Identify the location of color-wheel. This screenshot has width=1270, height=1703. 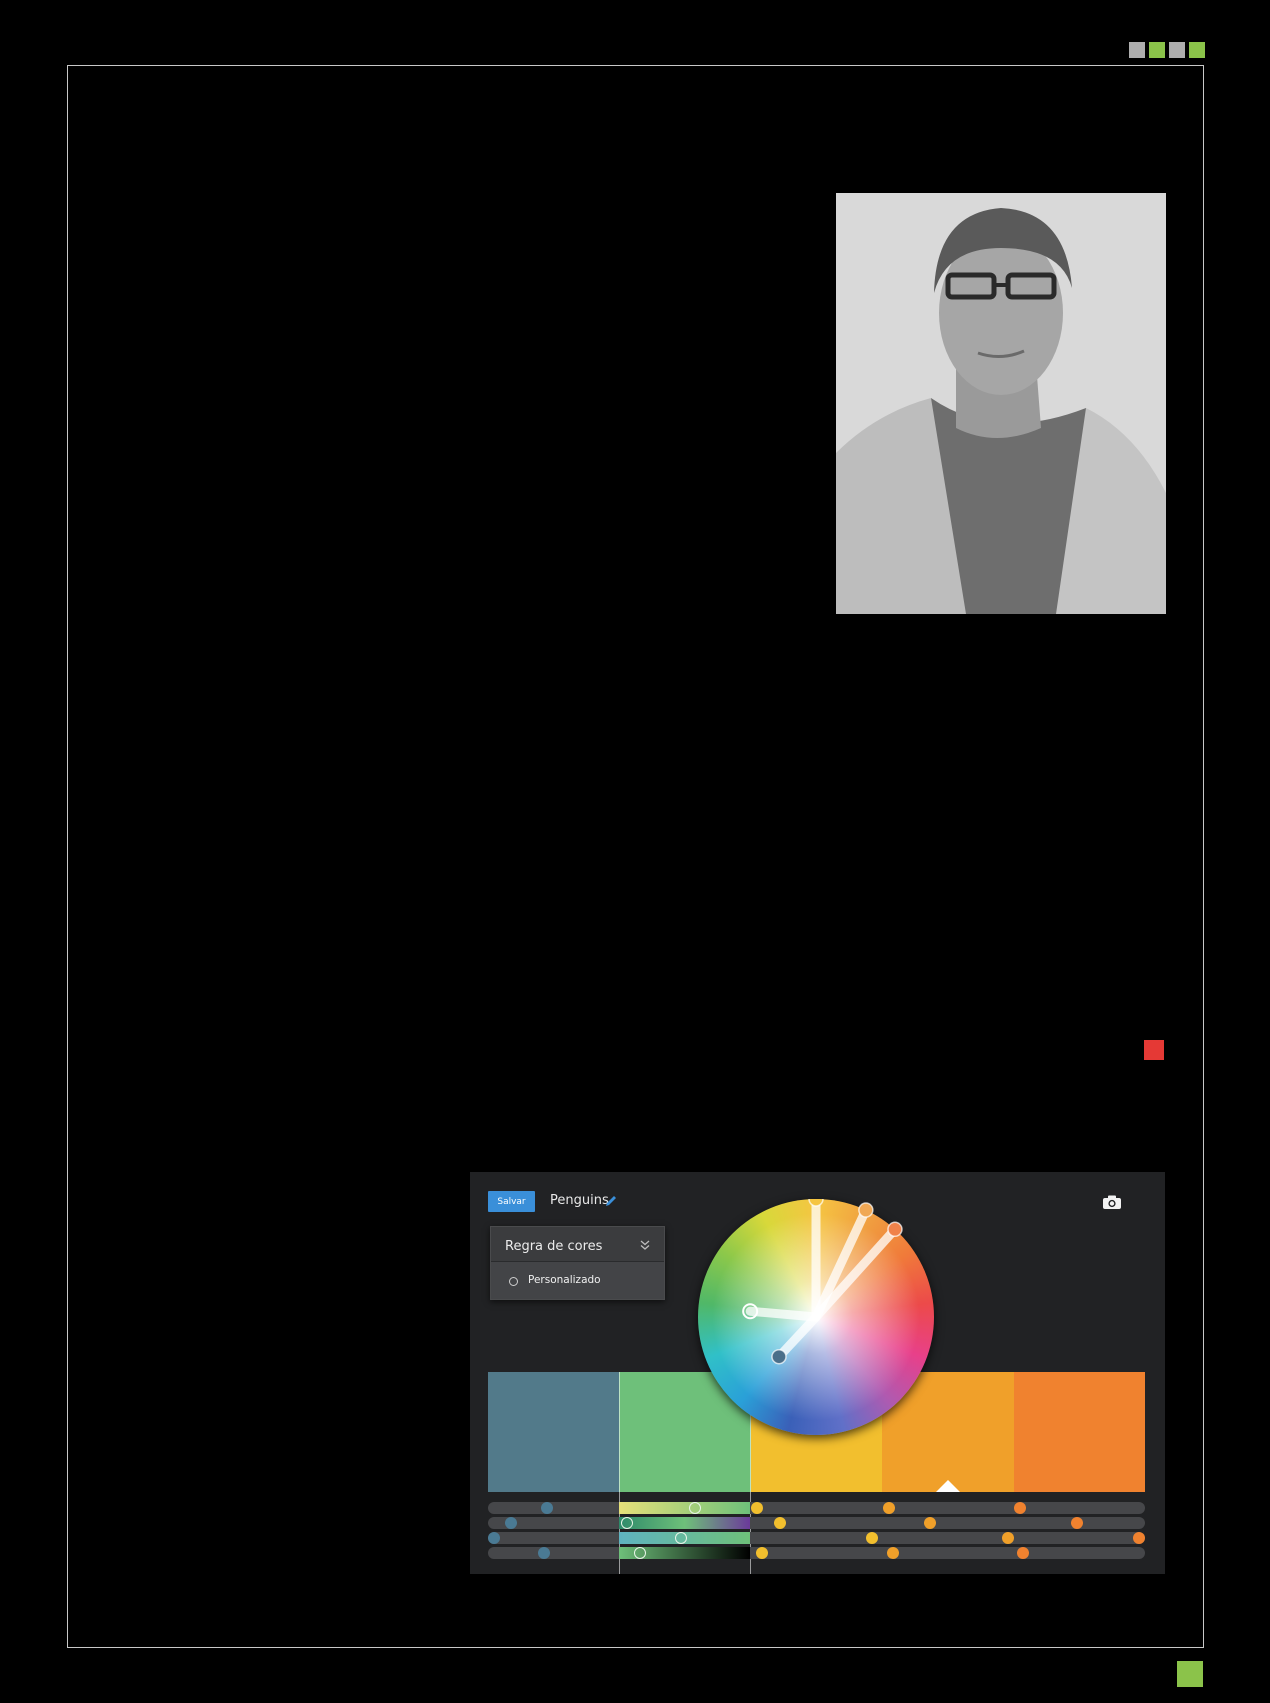
(816, 1313).